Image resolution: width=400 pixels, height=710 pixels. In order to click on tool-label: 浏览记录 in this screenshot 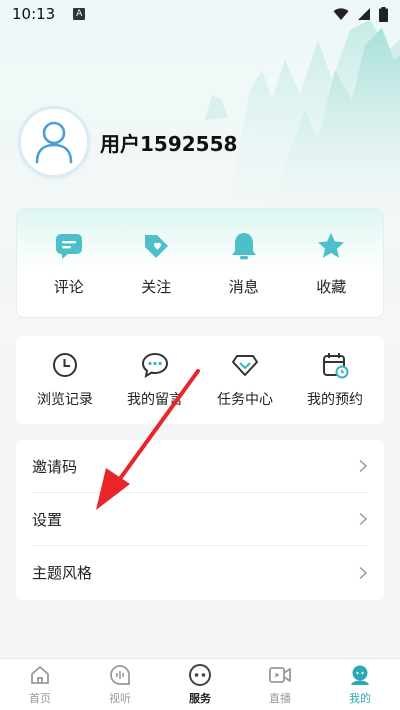, I will do `click(65, 400)`.